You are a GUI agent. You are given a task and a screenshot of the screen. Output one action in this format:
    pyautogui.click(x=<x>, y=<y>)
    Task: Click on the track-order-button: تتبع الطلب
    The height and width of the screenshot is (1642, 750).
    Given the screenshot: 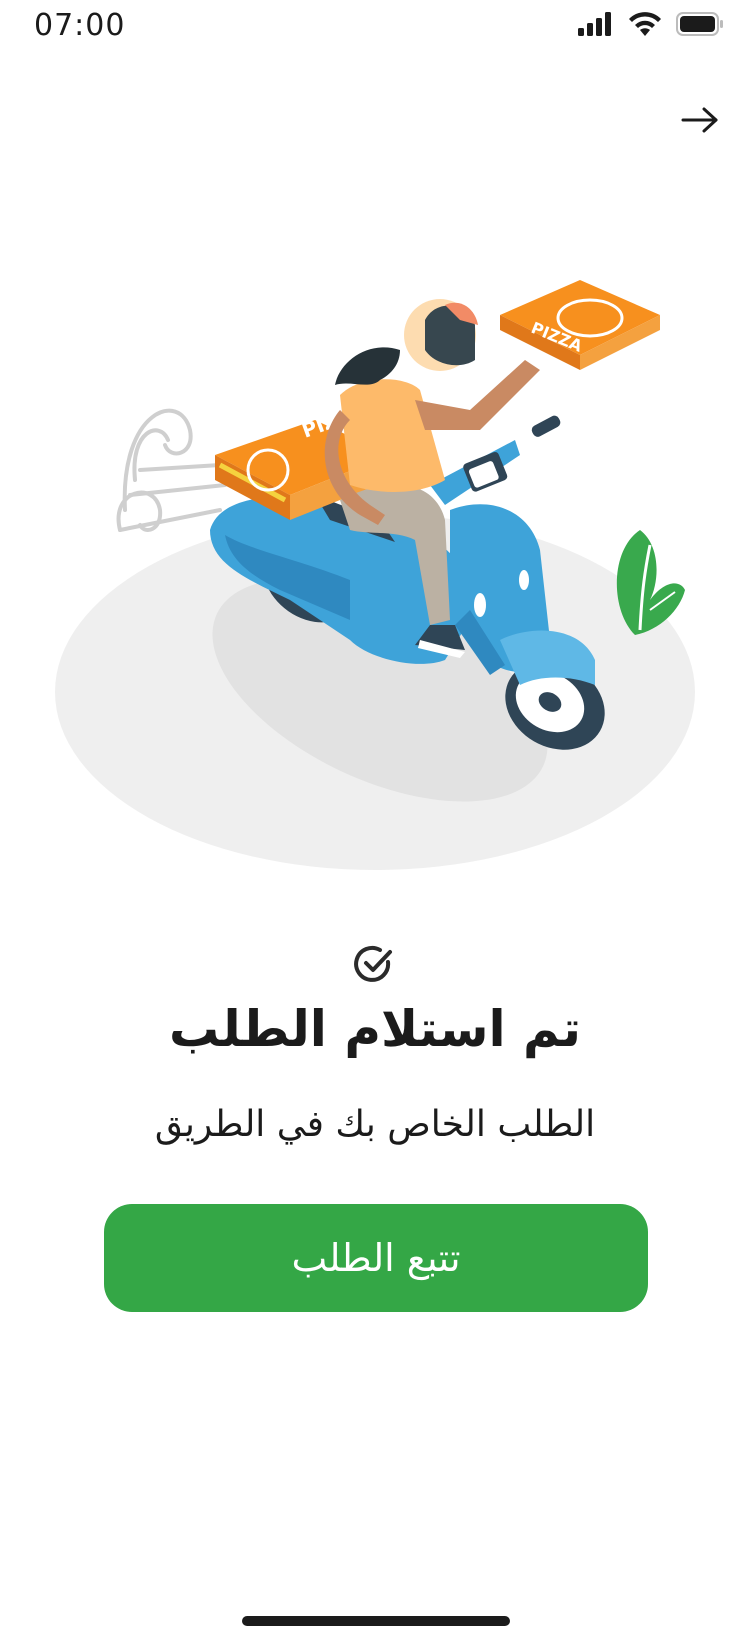 What is the action you would take?
    pyautogui.click(x=376, y=1258)
    